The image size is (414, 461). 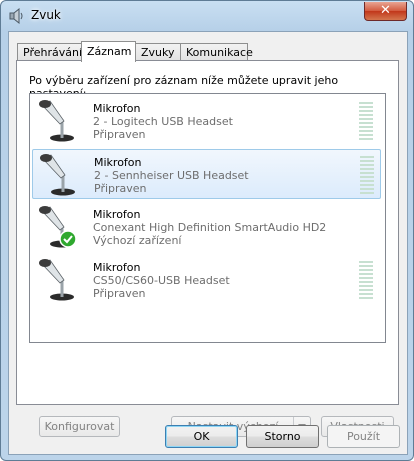 What do you see at coordinates (49, 51) in the screenshot?
I see `tab-playback: Přehrávání` at bounding box center [49, 51].